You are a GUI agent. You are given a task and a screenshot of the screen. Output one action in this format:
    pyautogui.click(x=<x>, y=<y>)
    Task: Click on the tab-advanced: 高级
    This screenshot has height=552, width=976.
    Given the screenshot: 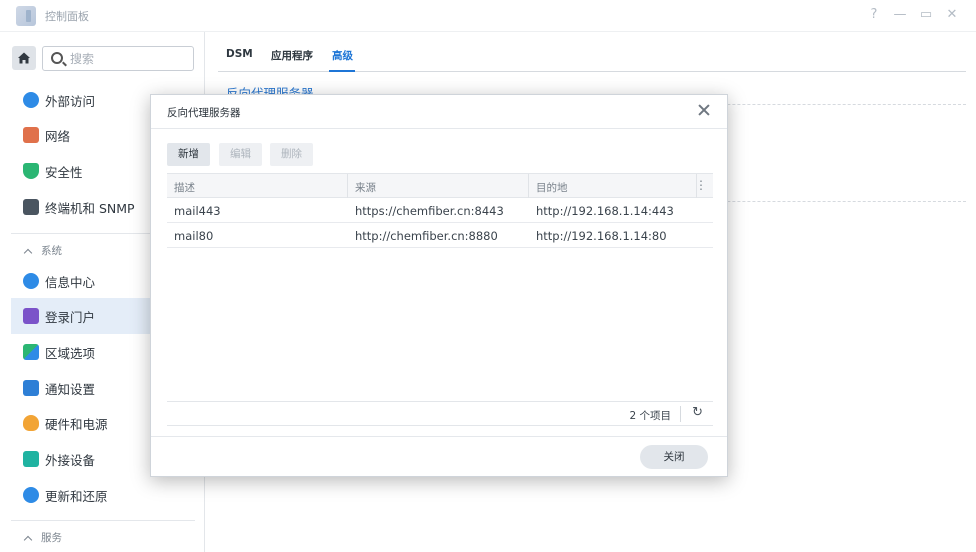 What is the action you would take?
    pyautogui.click(x=342, y=55)
    